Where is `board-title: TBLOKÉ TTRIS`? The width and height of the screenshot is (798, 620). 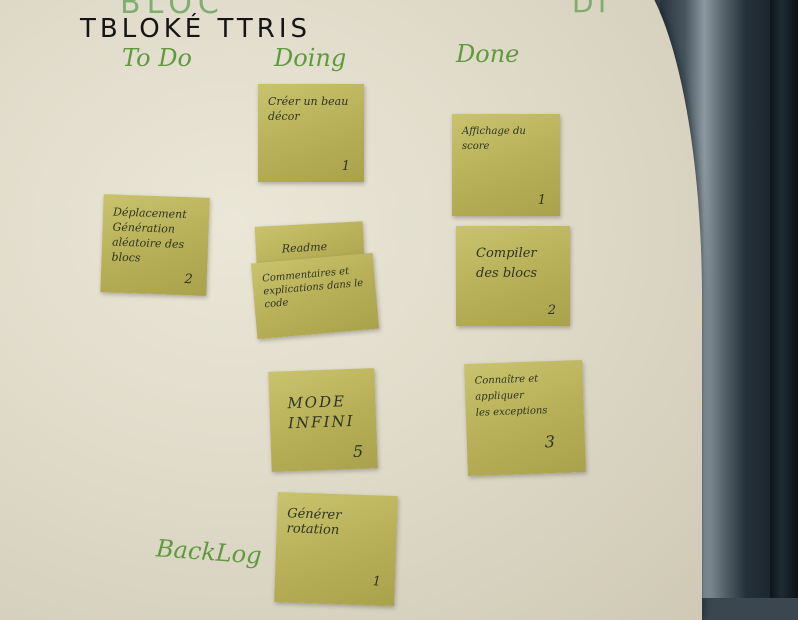
board-title: TBLOKÉ TTRIS is located at coordinates (196, 29).